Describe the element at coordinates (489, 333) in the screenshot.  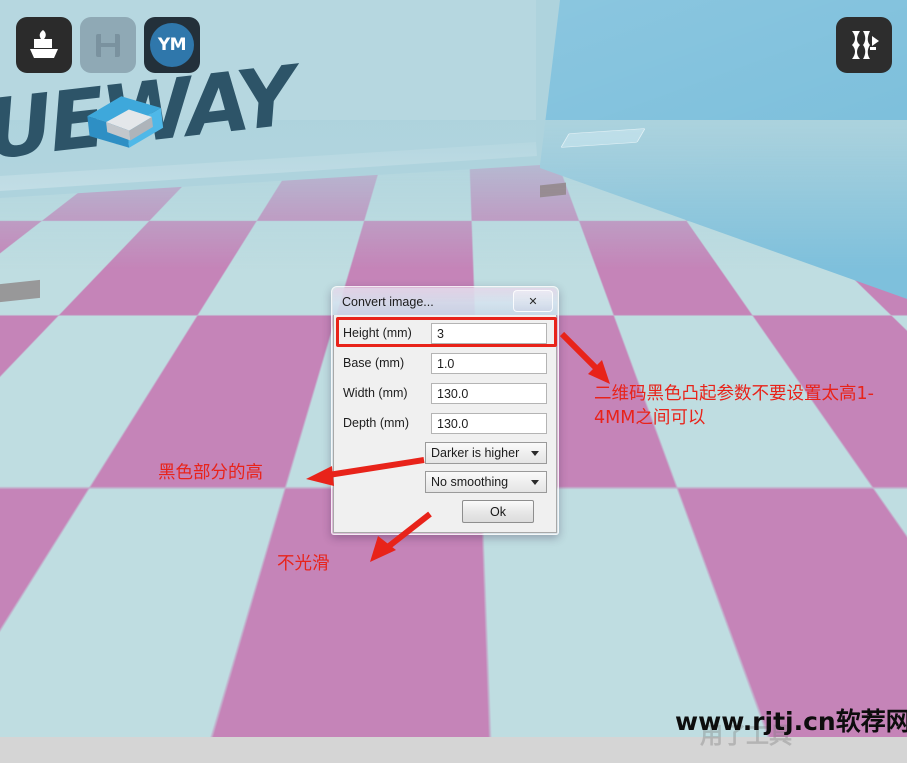
I see `height-input: 3` at that location.